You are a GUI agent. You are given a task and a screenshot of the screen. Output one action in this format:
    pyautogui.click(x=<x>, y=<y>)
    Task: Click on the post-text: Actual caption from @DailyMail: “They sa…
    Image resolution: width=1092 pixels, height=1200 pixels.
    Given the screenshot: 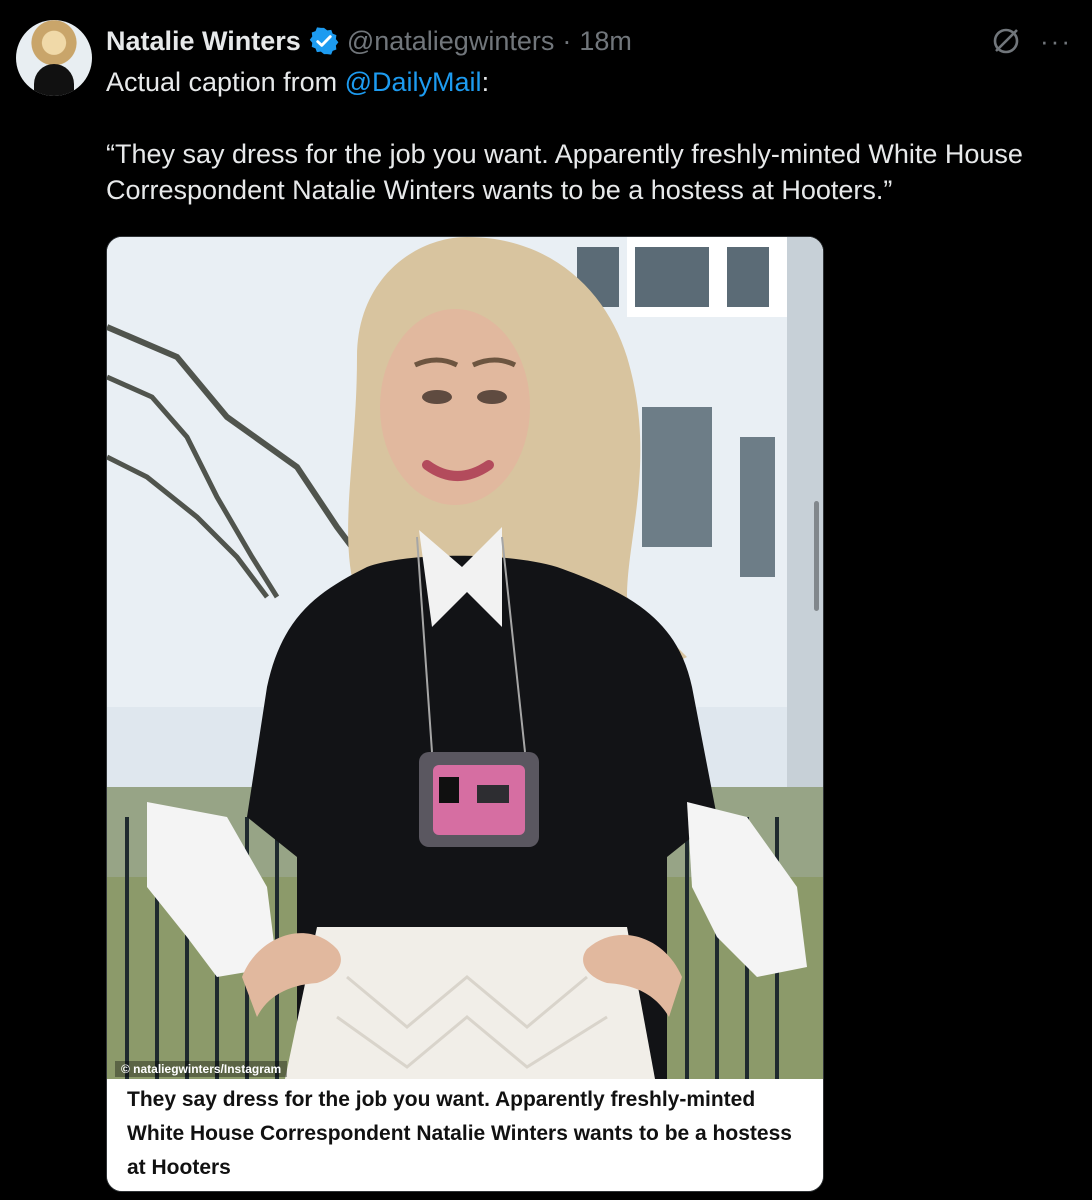 What is the action you would take?
    pyautogui.click(x=586, y=136)
    